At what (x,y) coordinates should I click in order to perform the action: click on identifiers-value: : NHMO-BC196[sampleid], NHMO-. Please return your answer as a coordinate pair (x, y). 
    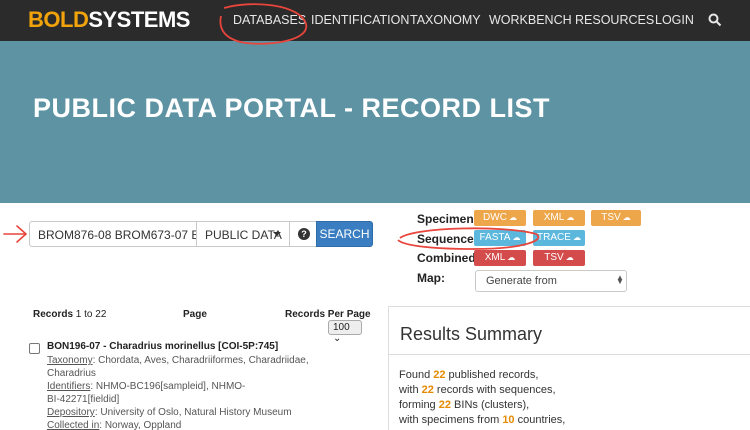
    Looking at the image, I should click on (168, 386).